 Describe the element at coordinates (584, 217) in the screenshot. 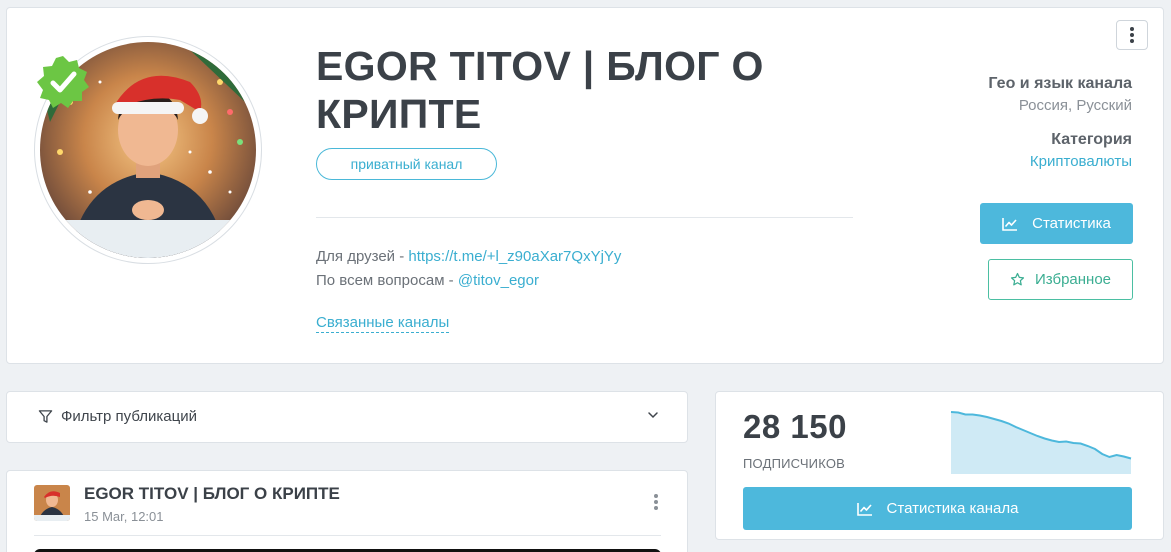

I see `header-divider` at that location.